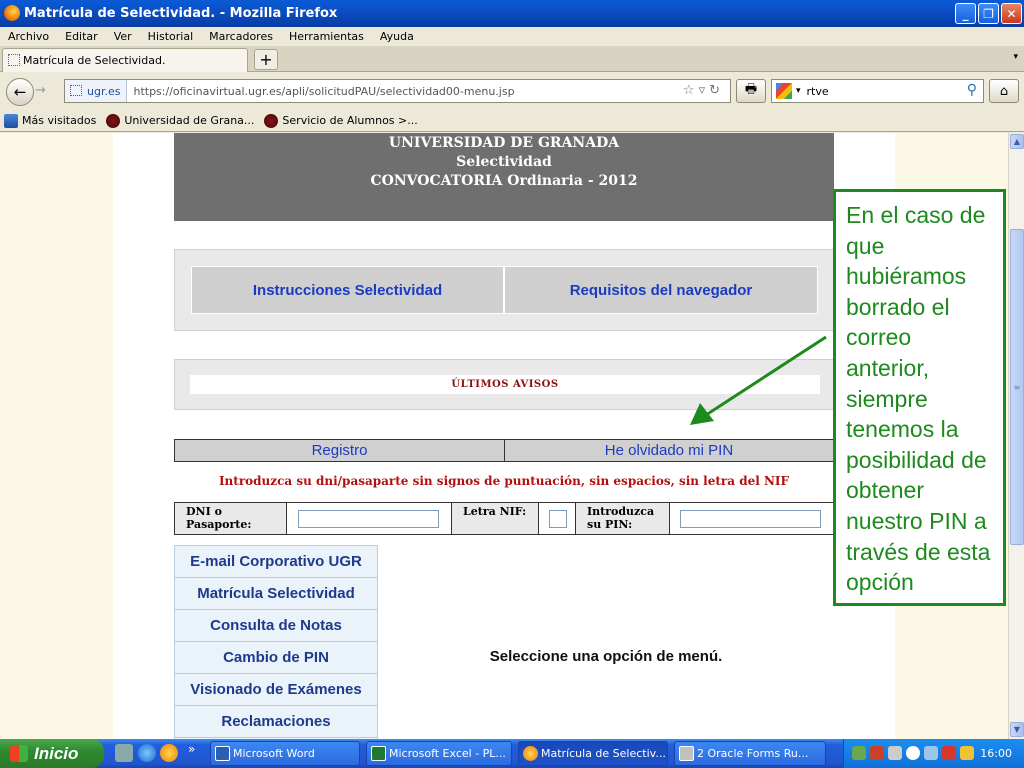 The width and height of the screenshot is (1024, 768). I want to click on tab-matricula: Matrícula de Selectividad., so click(125, 60).